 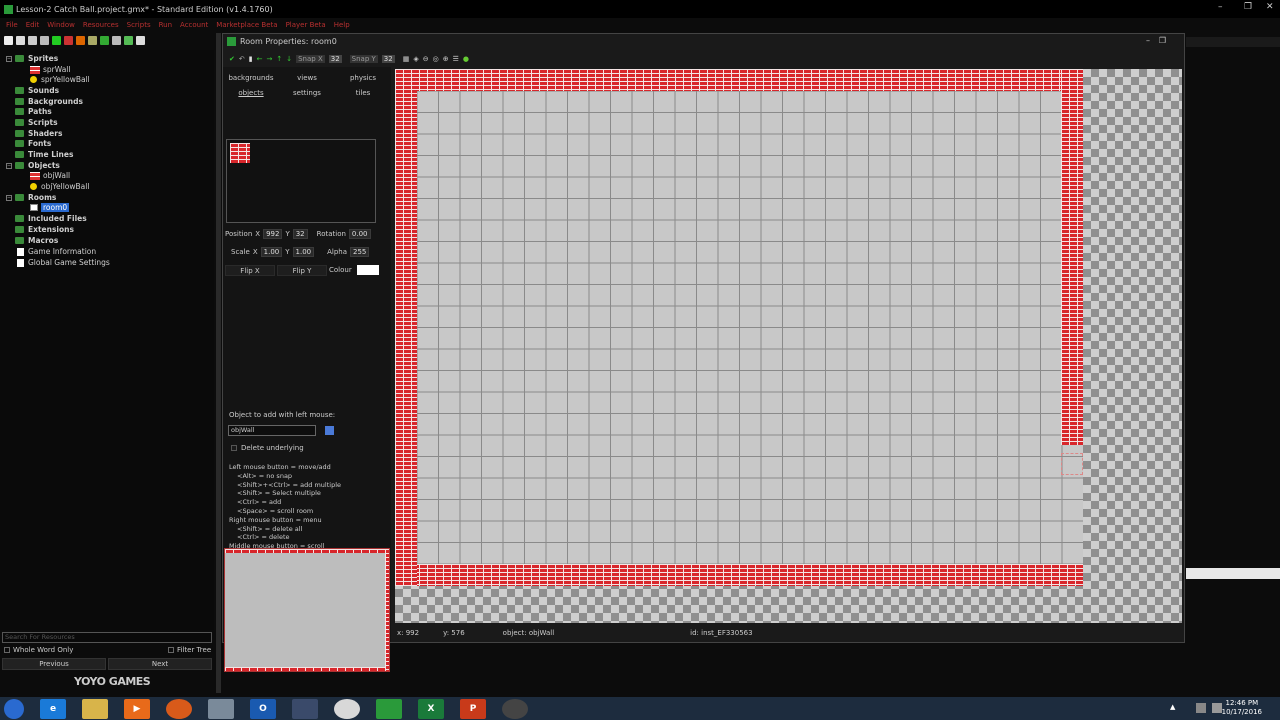 I want to click on pen-tool-icon, so click(x=305, y=708).